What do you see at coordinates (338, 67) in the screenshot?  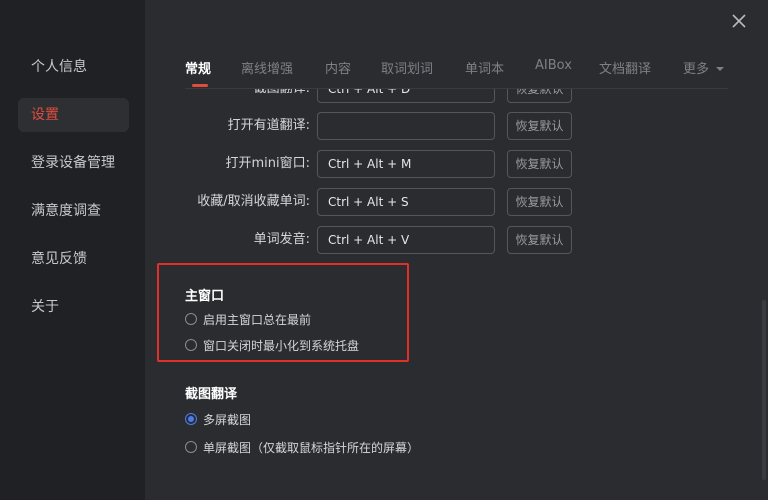 I see `tab-content: 内容` at bounding box center [338, 67].